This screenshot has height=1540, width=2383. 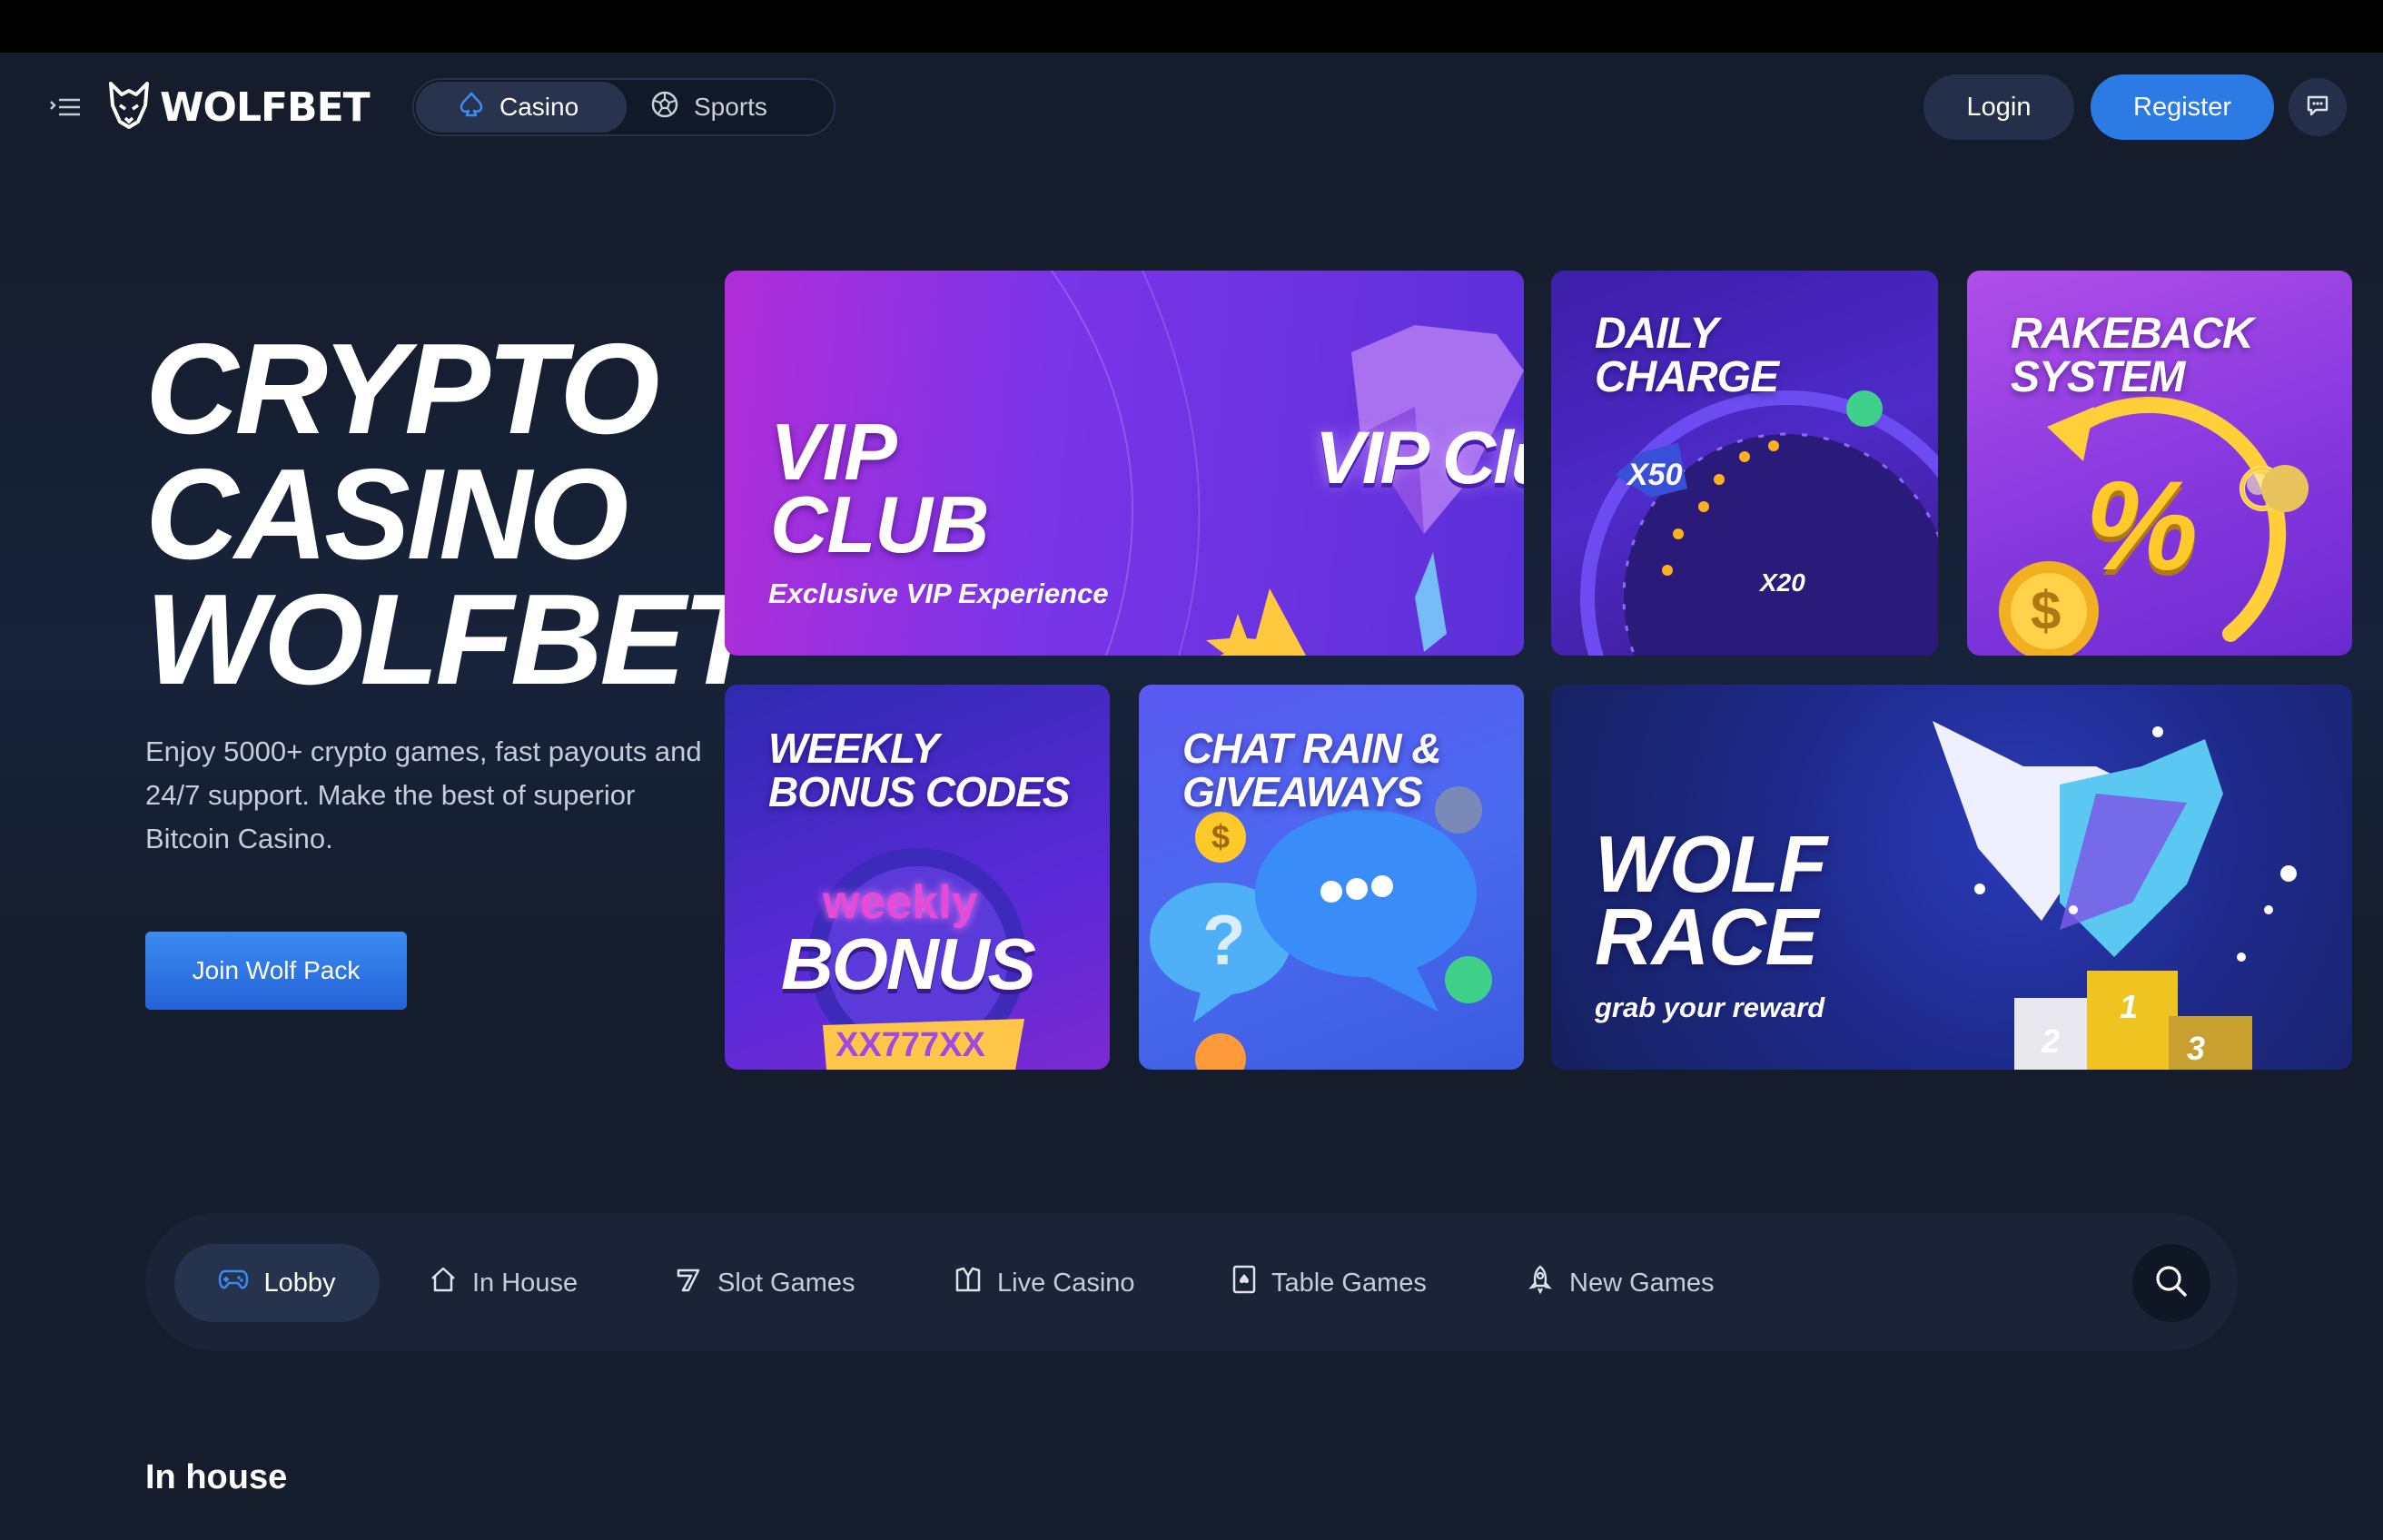 I want to click on category-slot-games-label: Slot Games, so click(x=786, y=1283).